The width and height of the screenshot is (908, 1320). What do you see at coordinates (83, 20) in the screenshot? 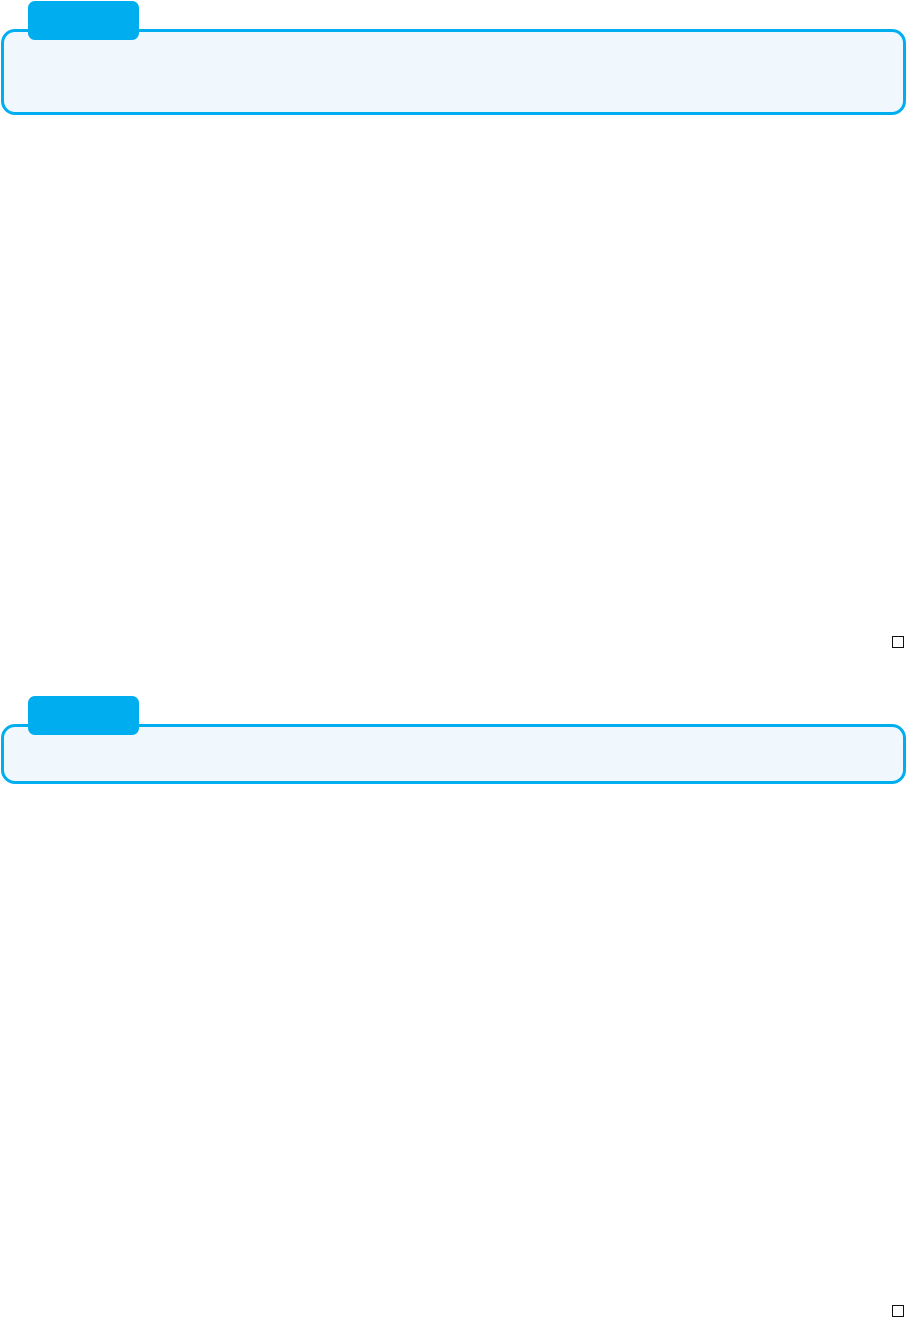
I see `section-1-tab-label` at bounding box center [83, 20].